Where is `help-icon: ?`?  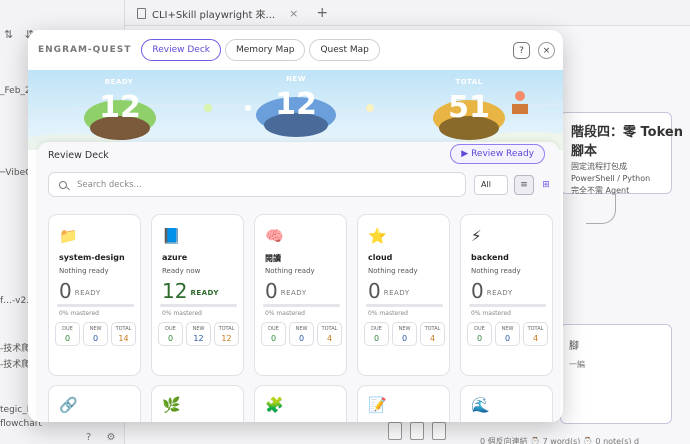 help-icon: ? is located at coordinates (521, 50).